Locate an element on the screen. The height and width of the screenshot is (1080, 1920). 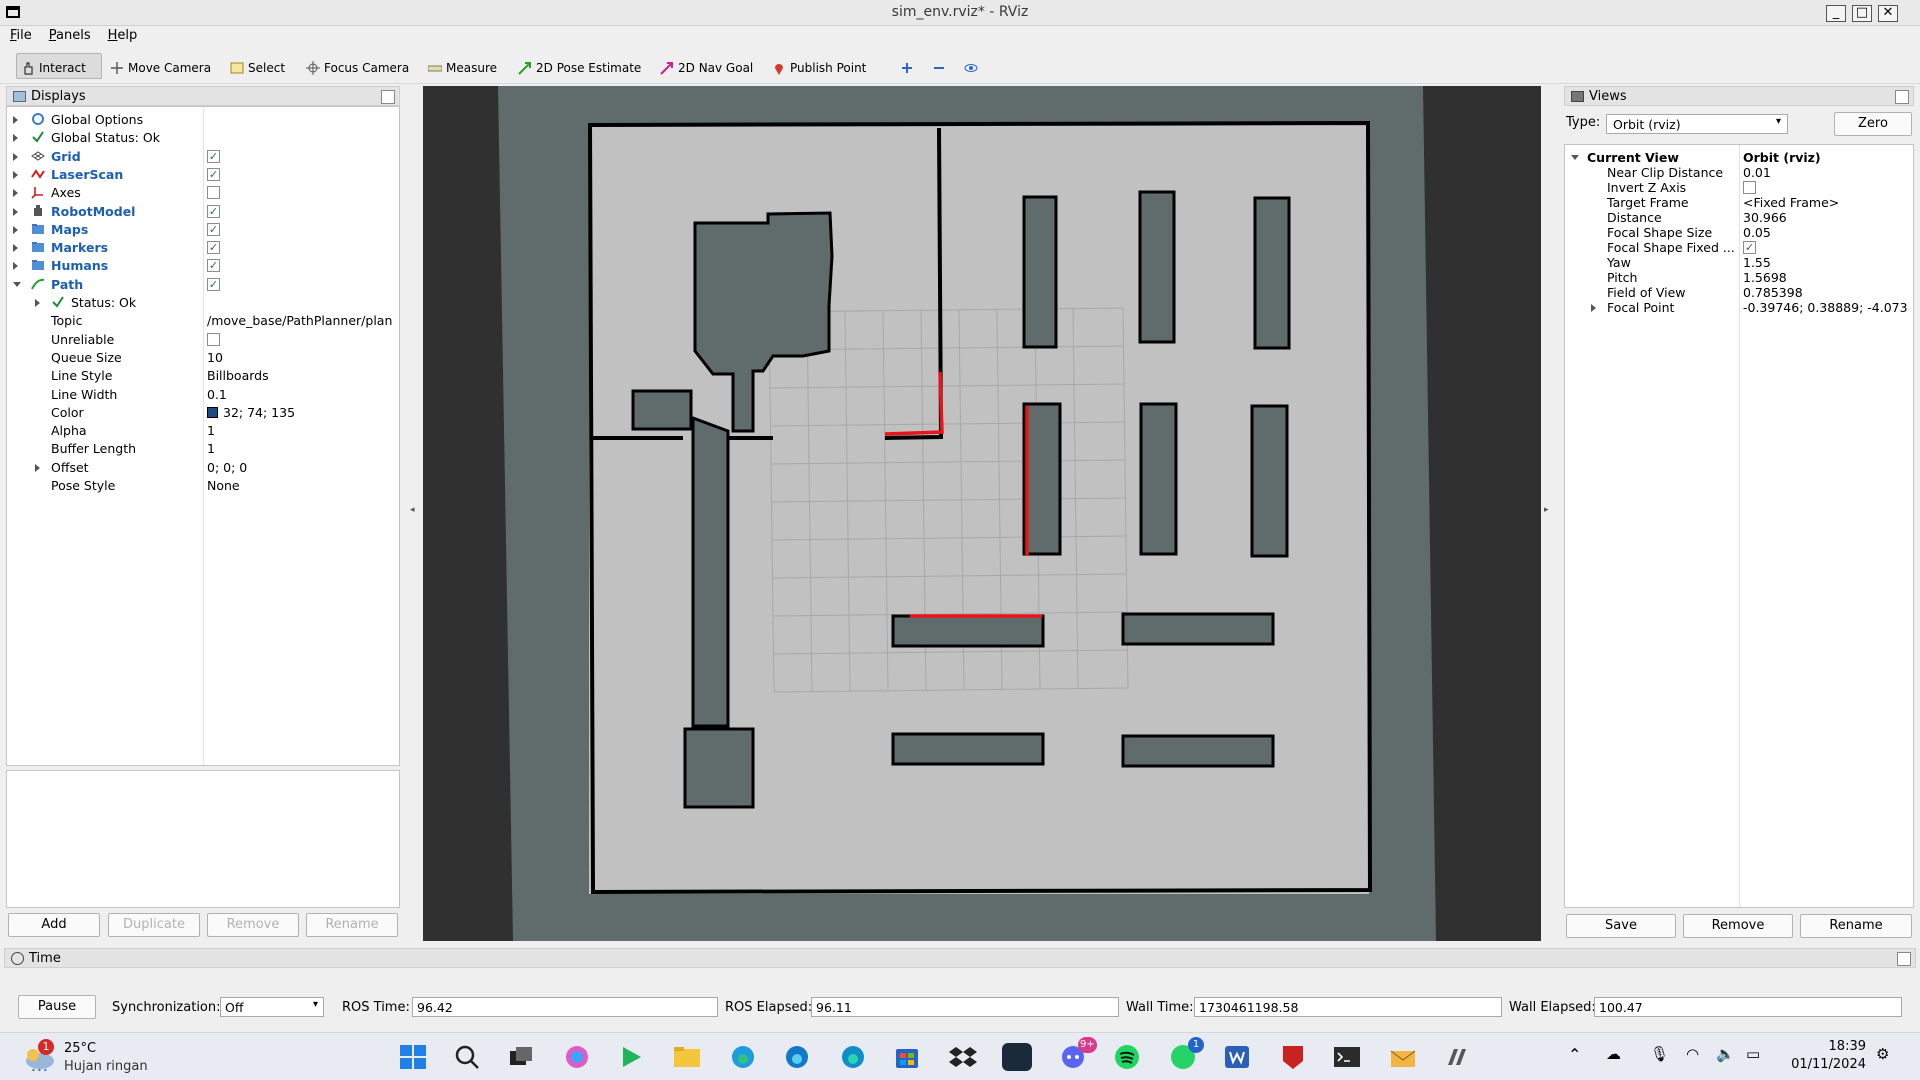
file-explorer-icon is located at coordinates (687, 1057).